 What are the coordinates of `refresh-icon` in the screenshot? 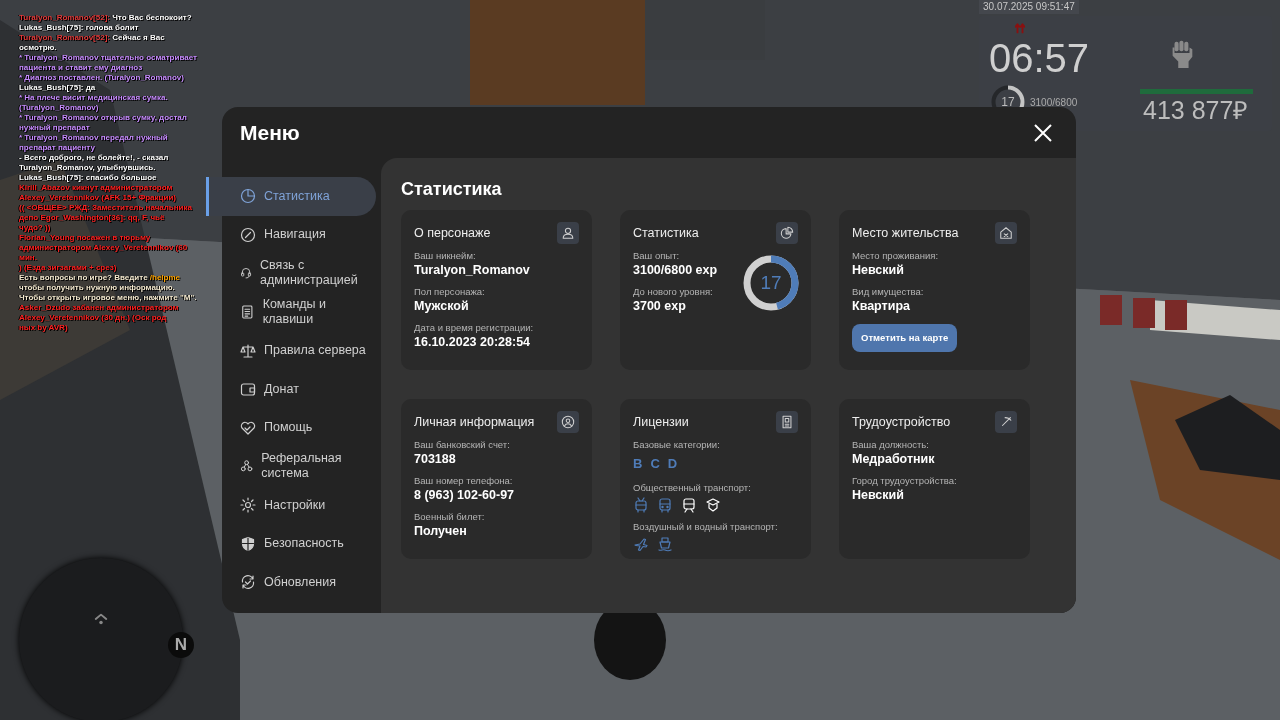 It's located at (248, 582).